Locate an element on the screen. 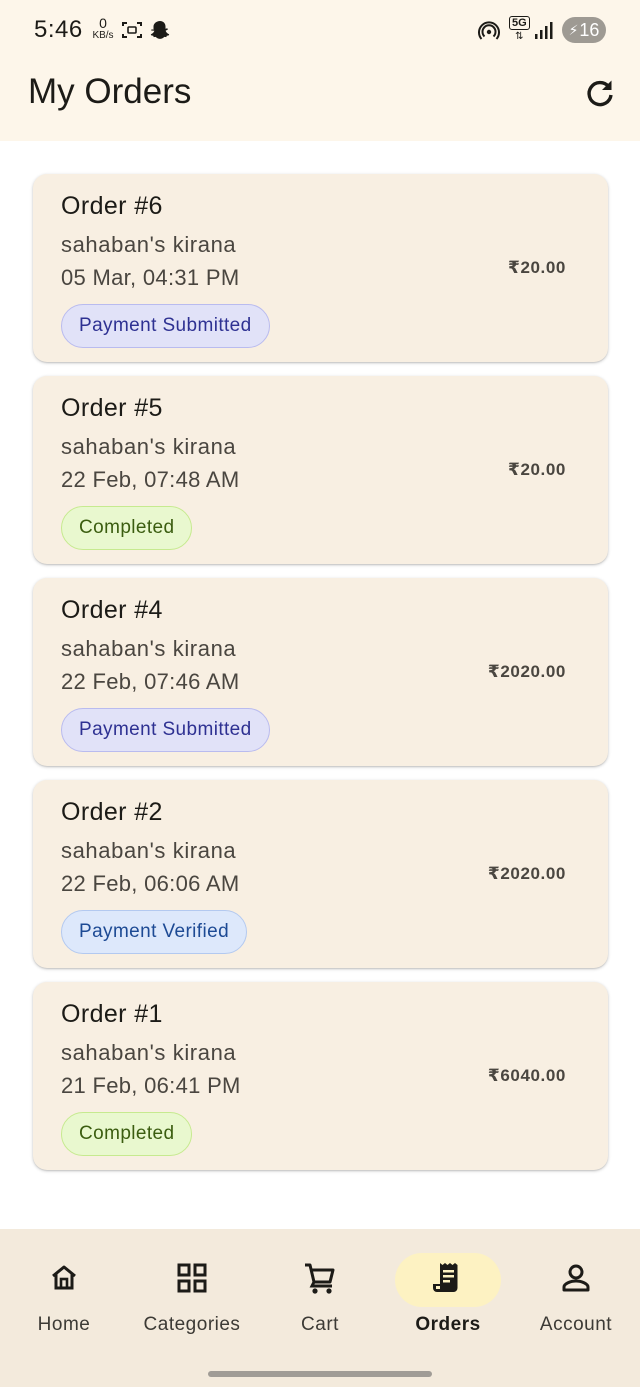  order-title: Order #4 is located at coordinates (112, 610).